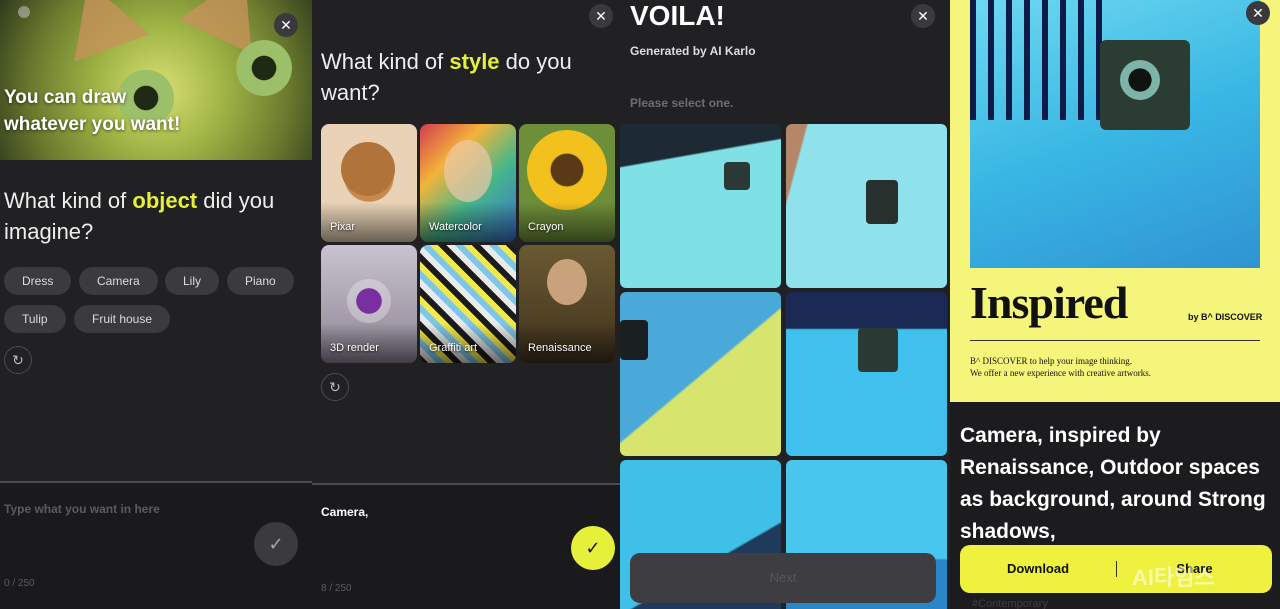 The height and width of the screenshot is (609, 1280). Describe the element at coordinates (1038, 569) in the screenshot. I see `download-button: Download` at that location.